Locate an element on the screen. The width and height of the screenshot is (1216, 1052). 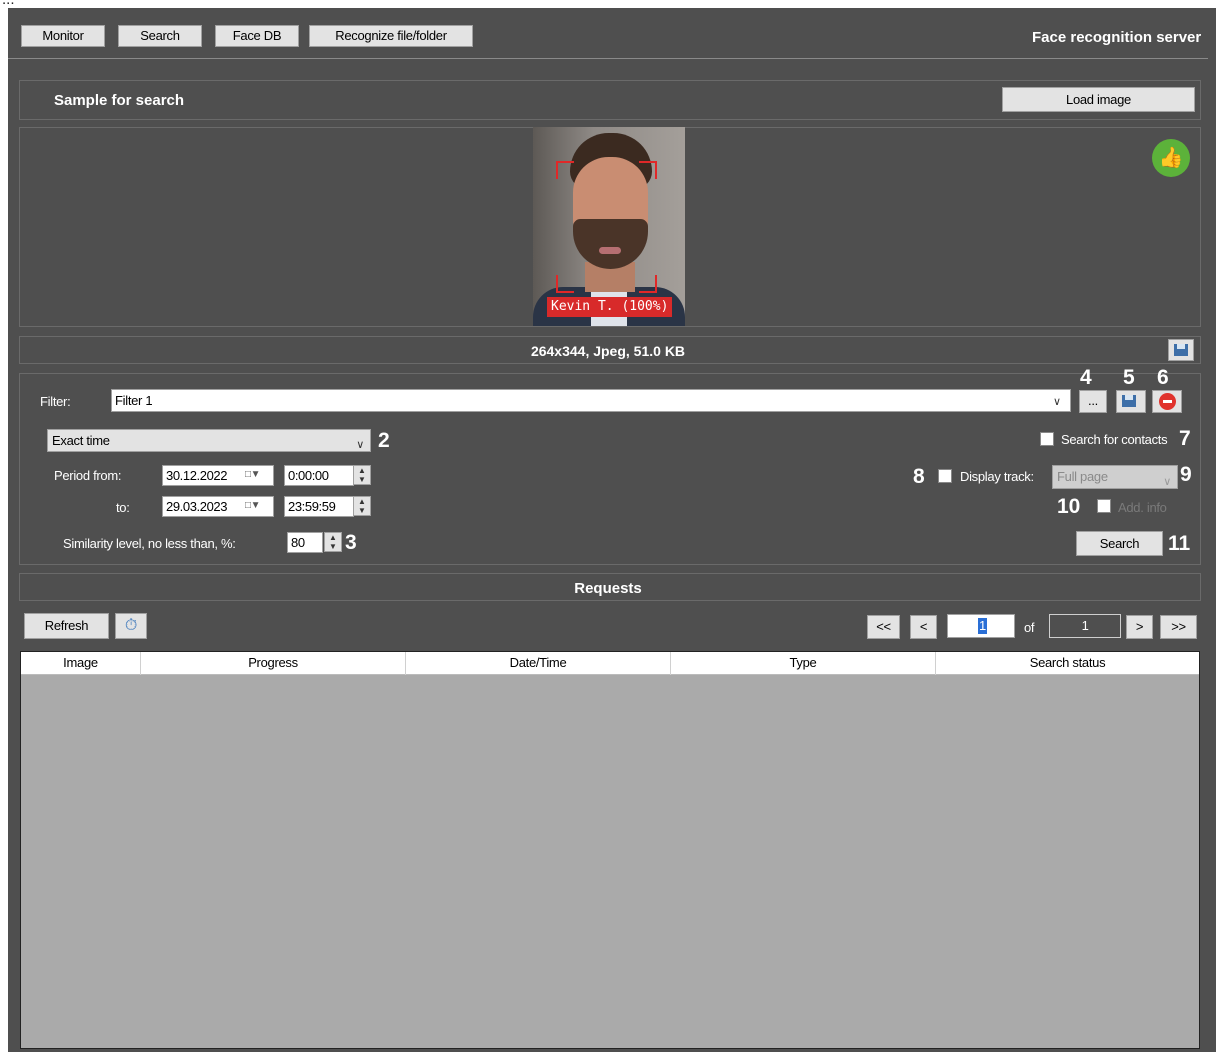
nav-monitor-button: Monitor is located at coordinates (63, 36).